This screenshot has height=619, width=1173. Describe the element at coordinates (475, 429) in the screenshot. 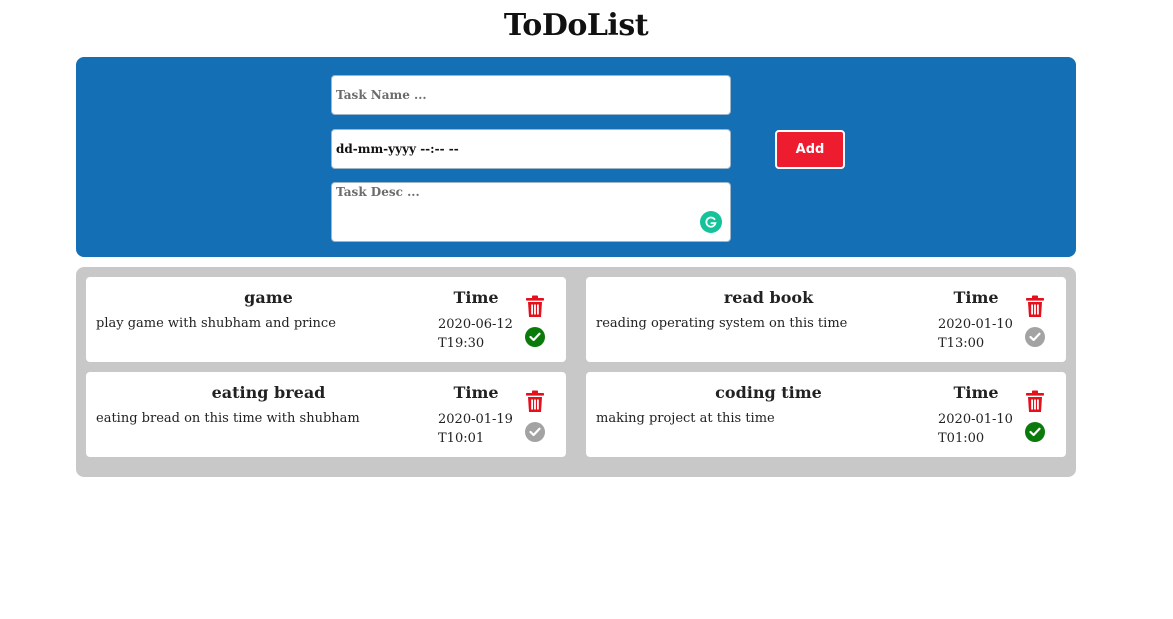

I see `task-time: 2020-01-19T10:01` at that location.